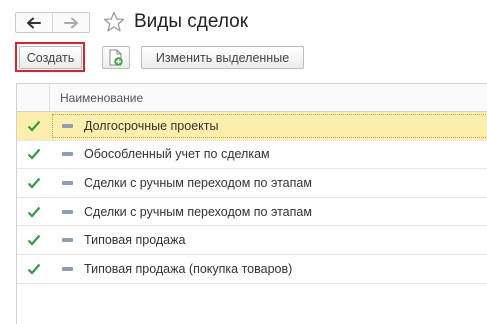 The width and height of the screenshot is (487, 324). Describe the element at coordinates (268, 240) in the screenshot. I see `row-name-cell: Типовая продажа` at that location.